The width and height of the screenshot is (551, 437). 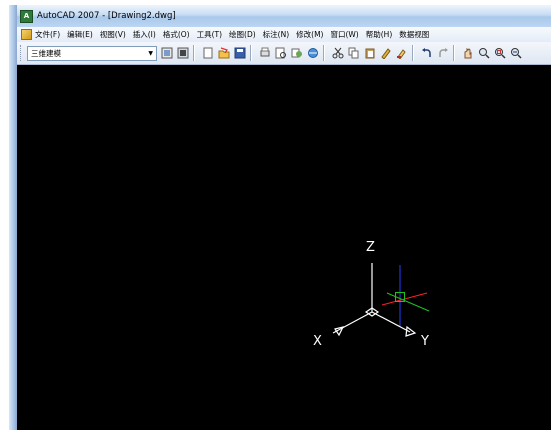 I want to click on pan-icon, so click(x=467, y=53).